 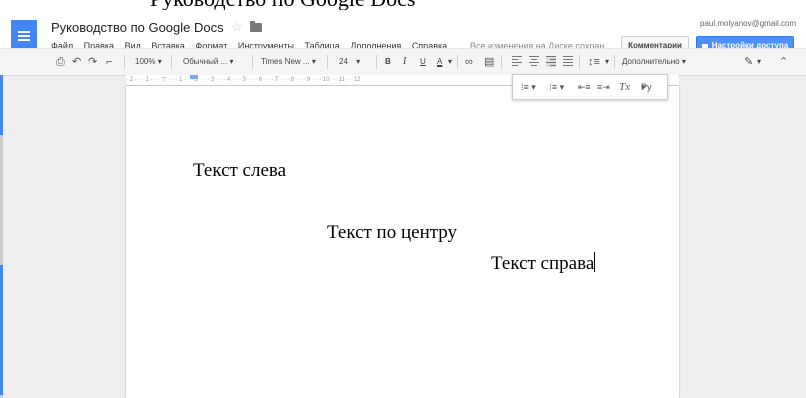 I want to click on style-select: Обычный ... ▾, so click(x=208, y=62).